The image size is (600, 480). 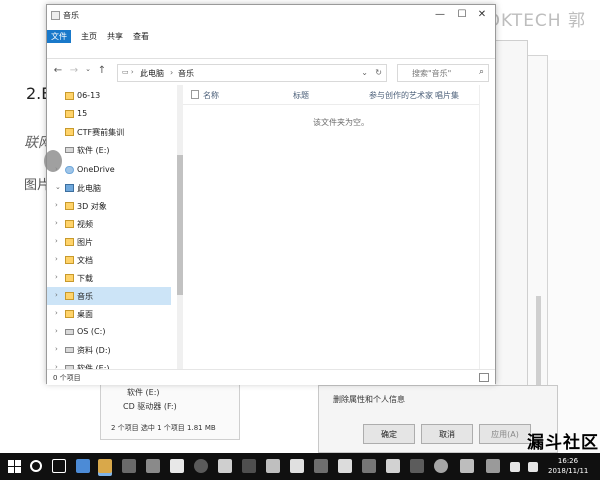 I want to click on recent-chevron-icon: ⌄, so click(x=88, y=69).